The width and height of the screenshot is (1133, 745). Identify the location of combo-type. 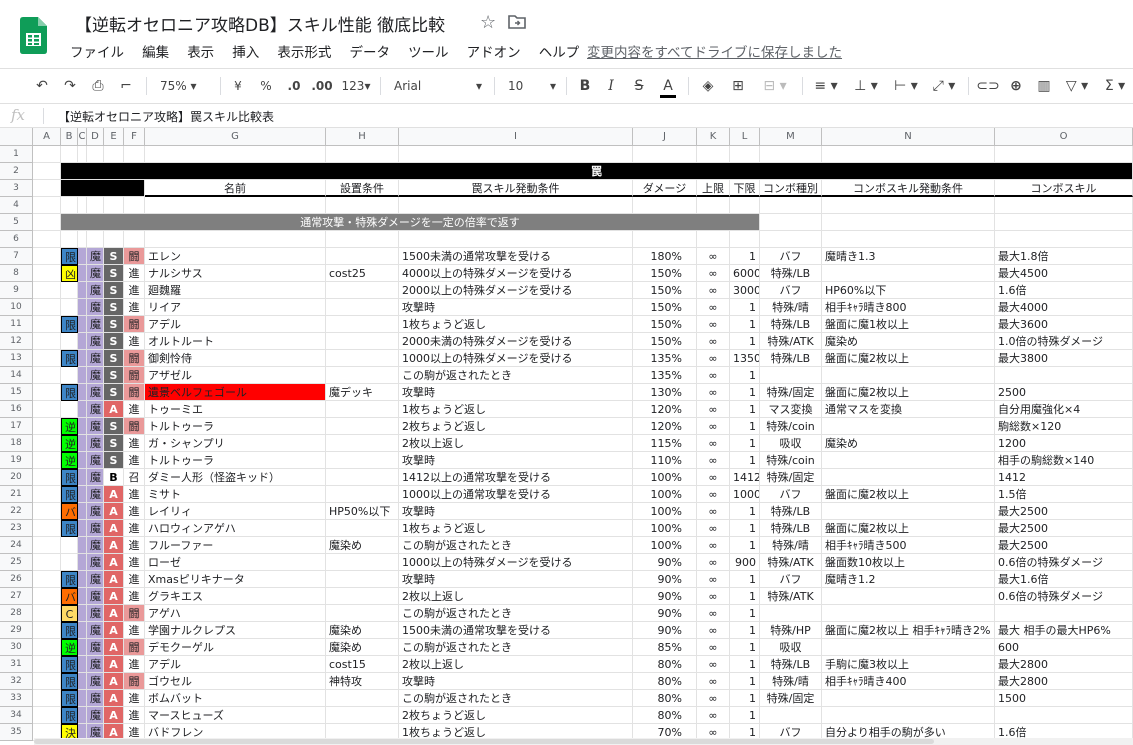
(791, 715).